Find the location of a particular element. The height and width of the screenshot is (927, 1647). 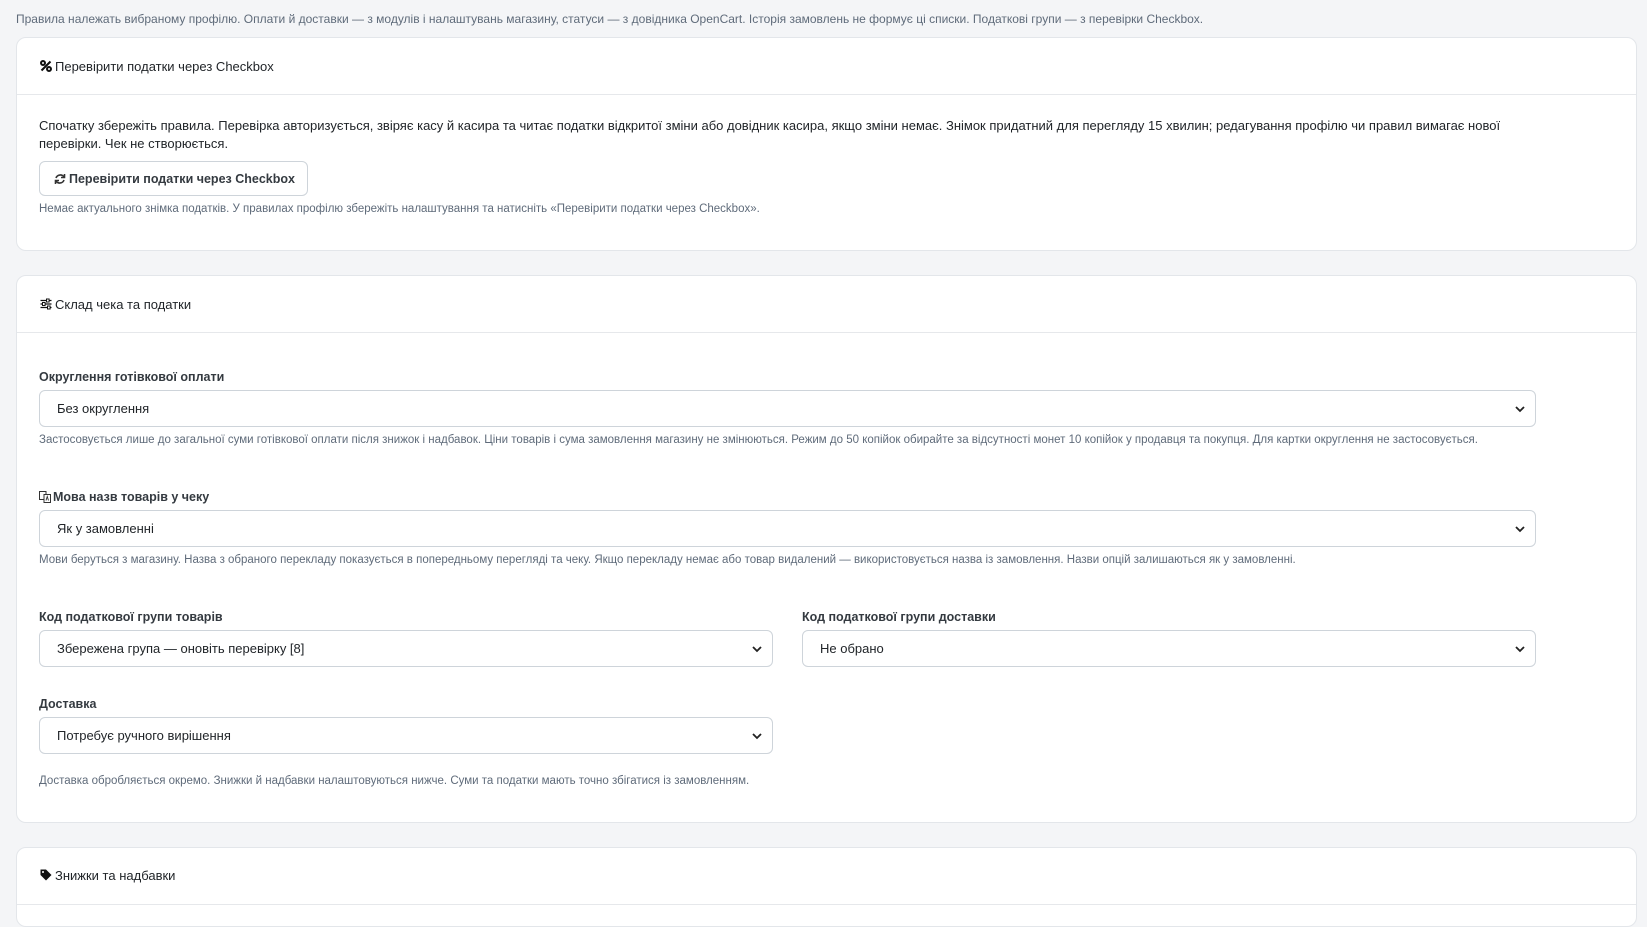

check-taxes-button-label: Перевірити податки через Checkbox is located at coordinates (182, 178).